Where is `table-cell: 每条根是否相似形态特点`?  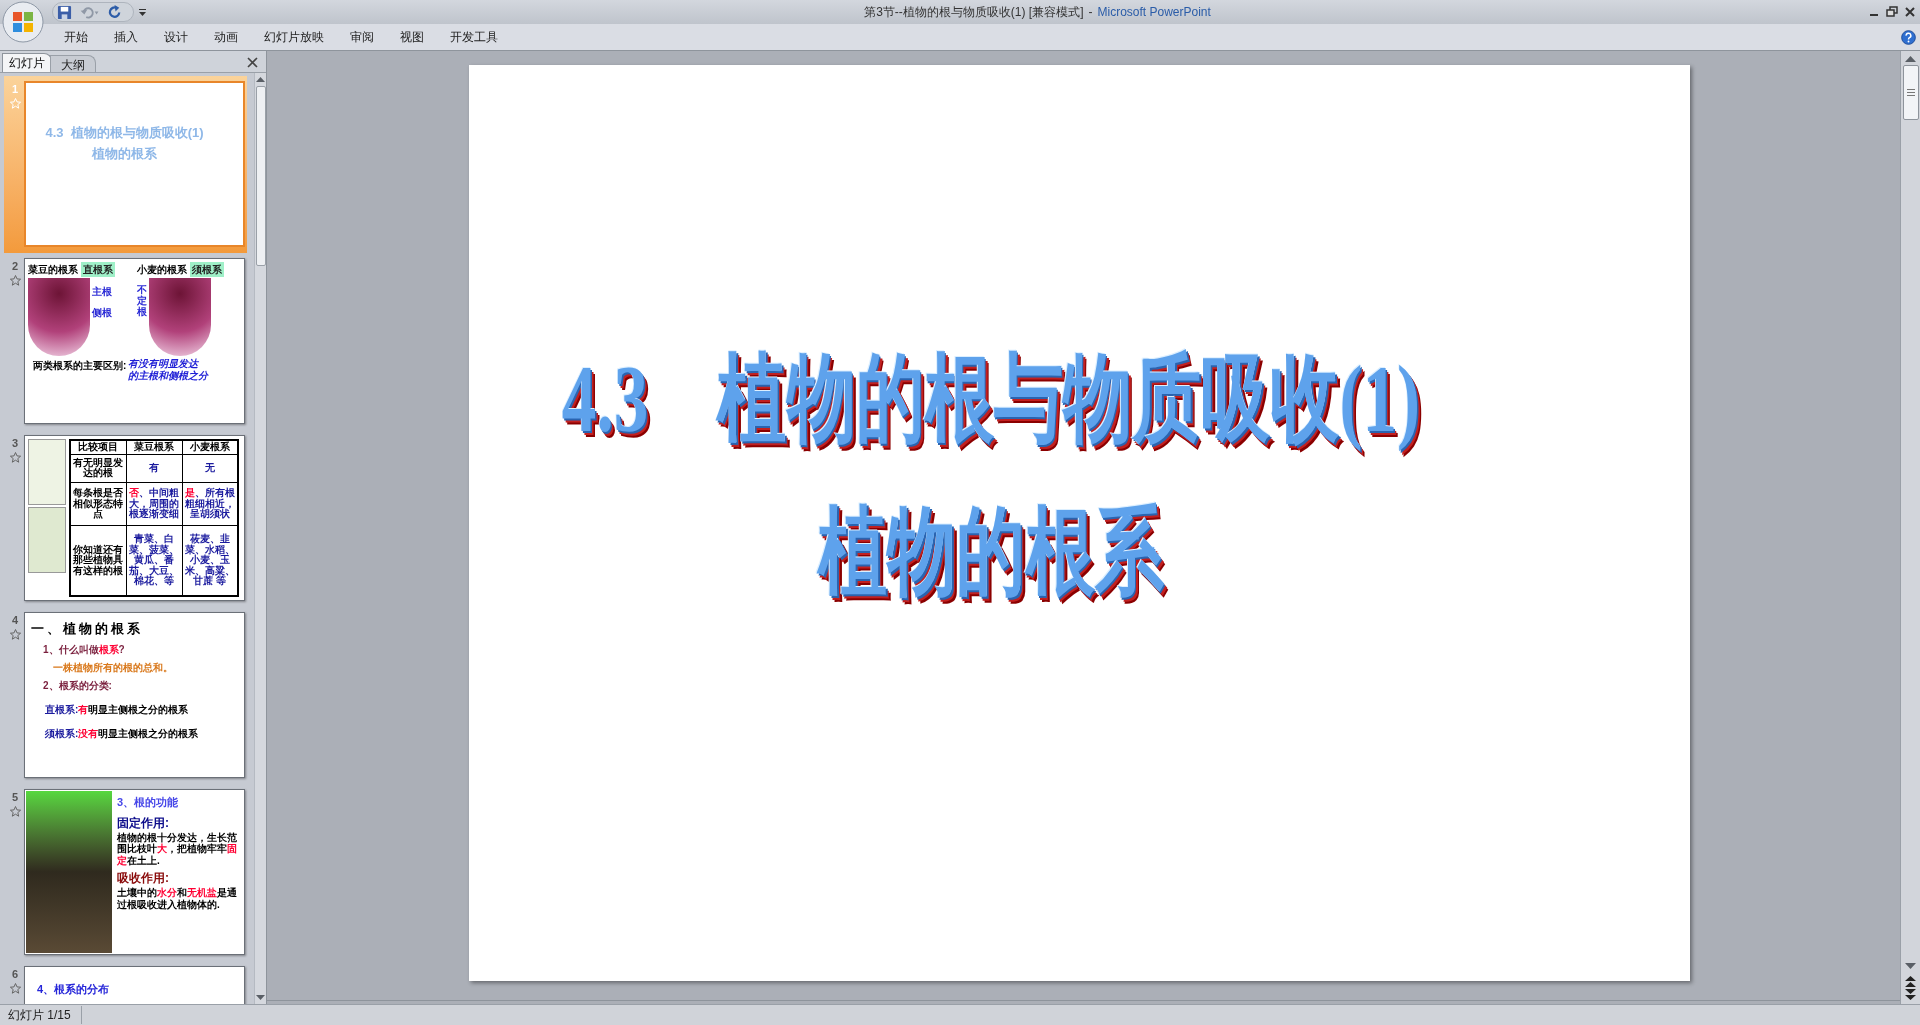
table-cell: 每条根是否相似形态特点 is located at coordinates (98, 504).